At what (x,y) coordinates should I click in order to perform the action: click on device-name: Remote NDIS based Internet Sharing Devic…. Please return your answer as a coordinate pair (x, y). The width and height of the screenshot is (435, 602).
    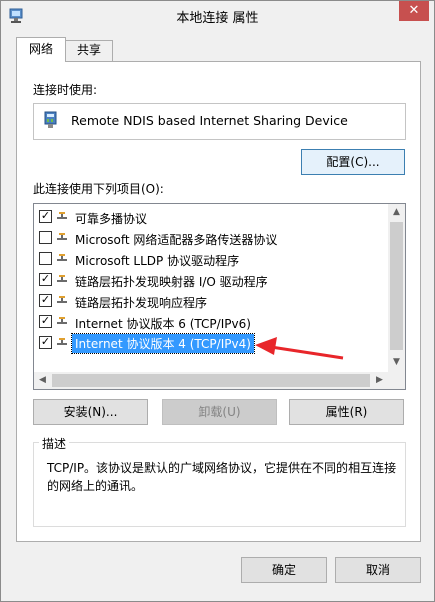
    Looking at the image, I should click on (209, 120).